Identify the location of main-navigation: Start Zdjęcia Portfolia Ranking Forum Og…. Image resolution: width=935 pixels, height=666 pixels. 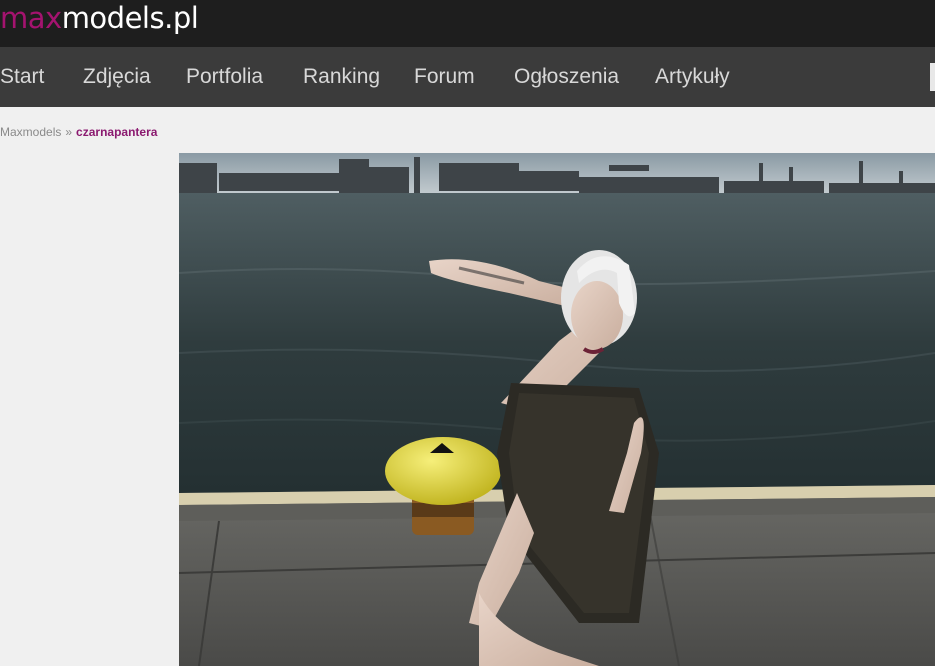
(467, 77).